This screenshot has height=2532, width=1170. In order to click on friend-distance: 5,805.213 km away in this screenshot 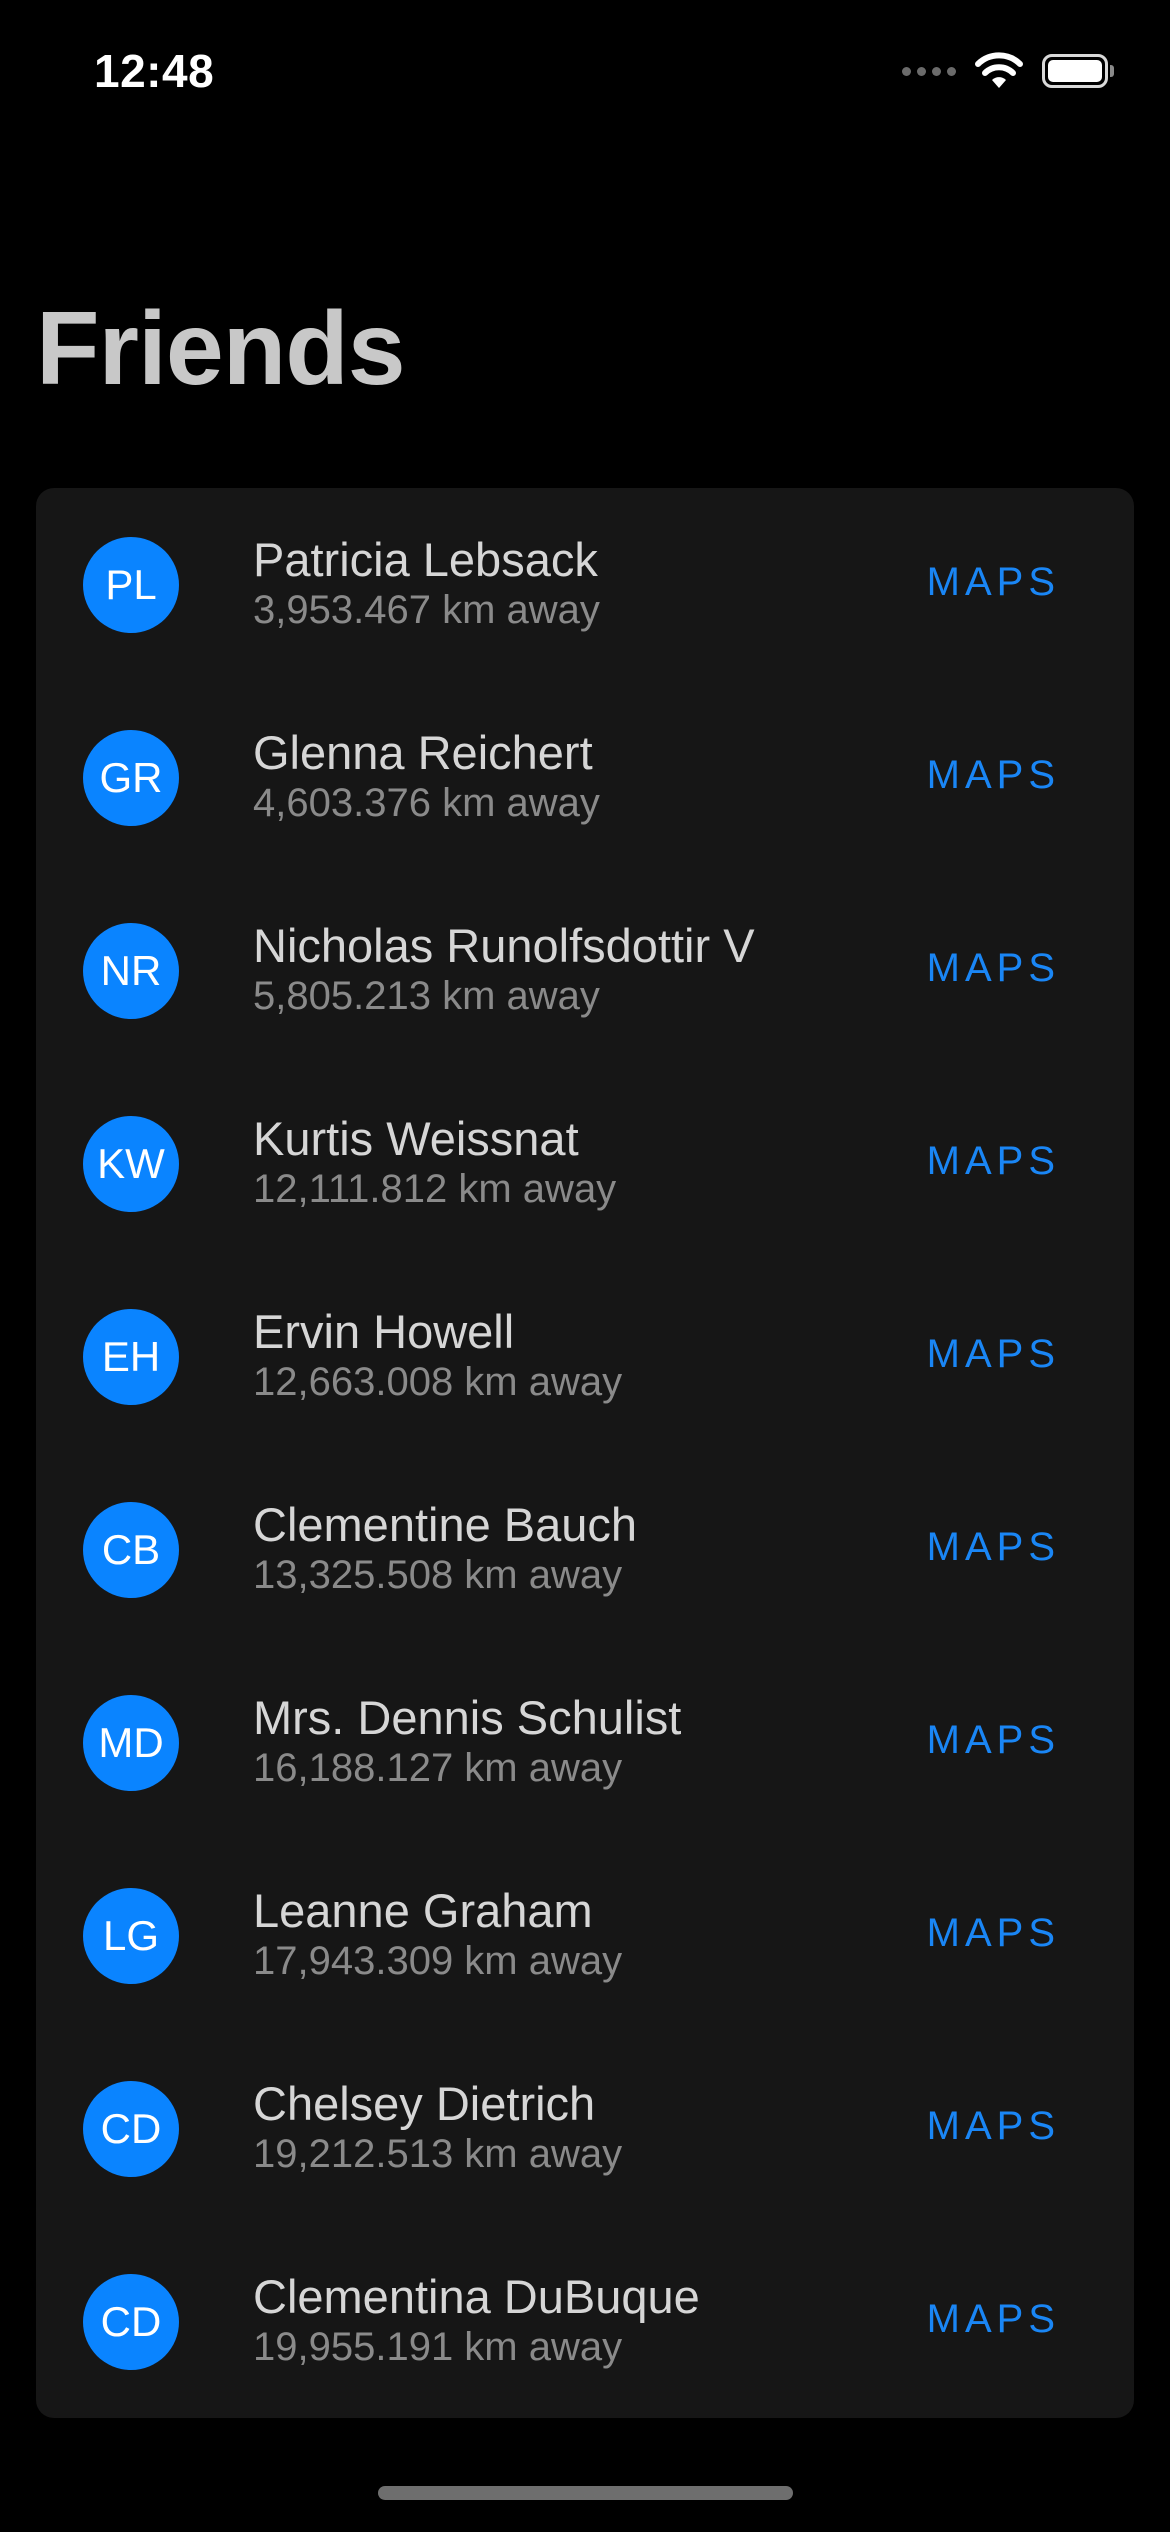, I will do `click(426, 996)`.